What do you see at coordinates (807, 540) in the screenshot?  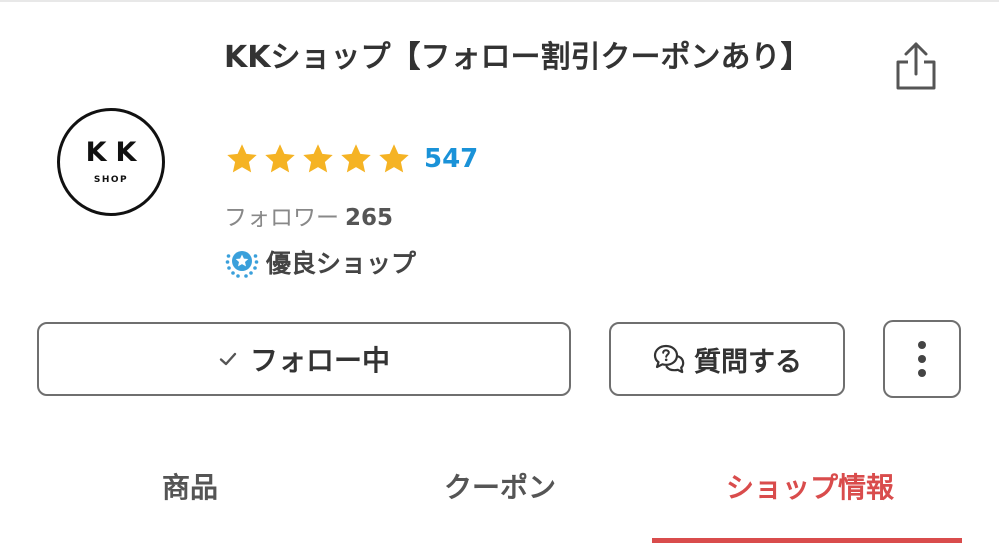 I see `active-tab-indicator` at bounding box center [807, 540].